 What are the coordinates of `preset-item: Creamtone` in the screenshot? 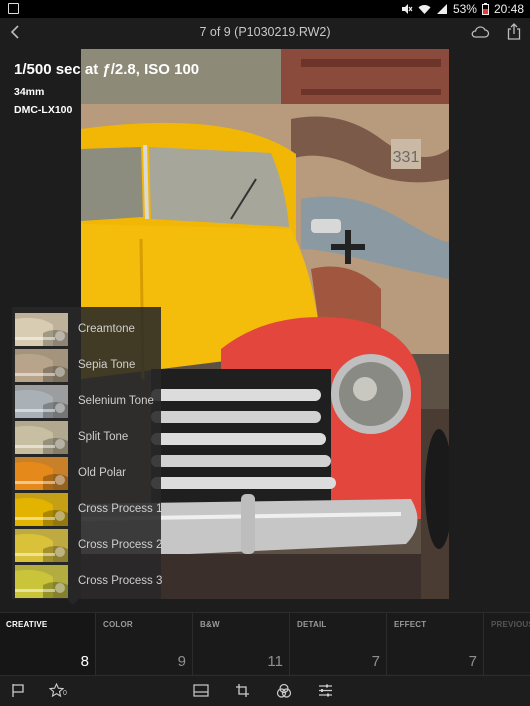 It's located at (86, 329).